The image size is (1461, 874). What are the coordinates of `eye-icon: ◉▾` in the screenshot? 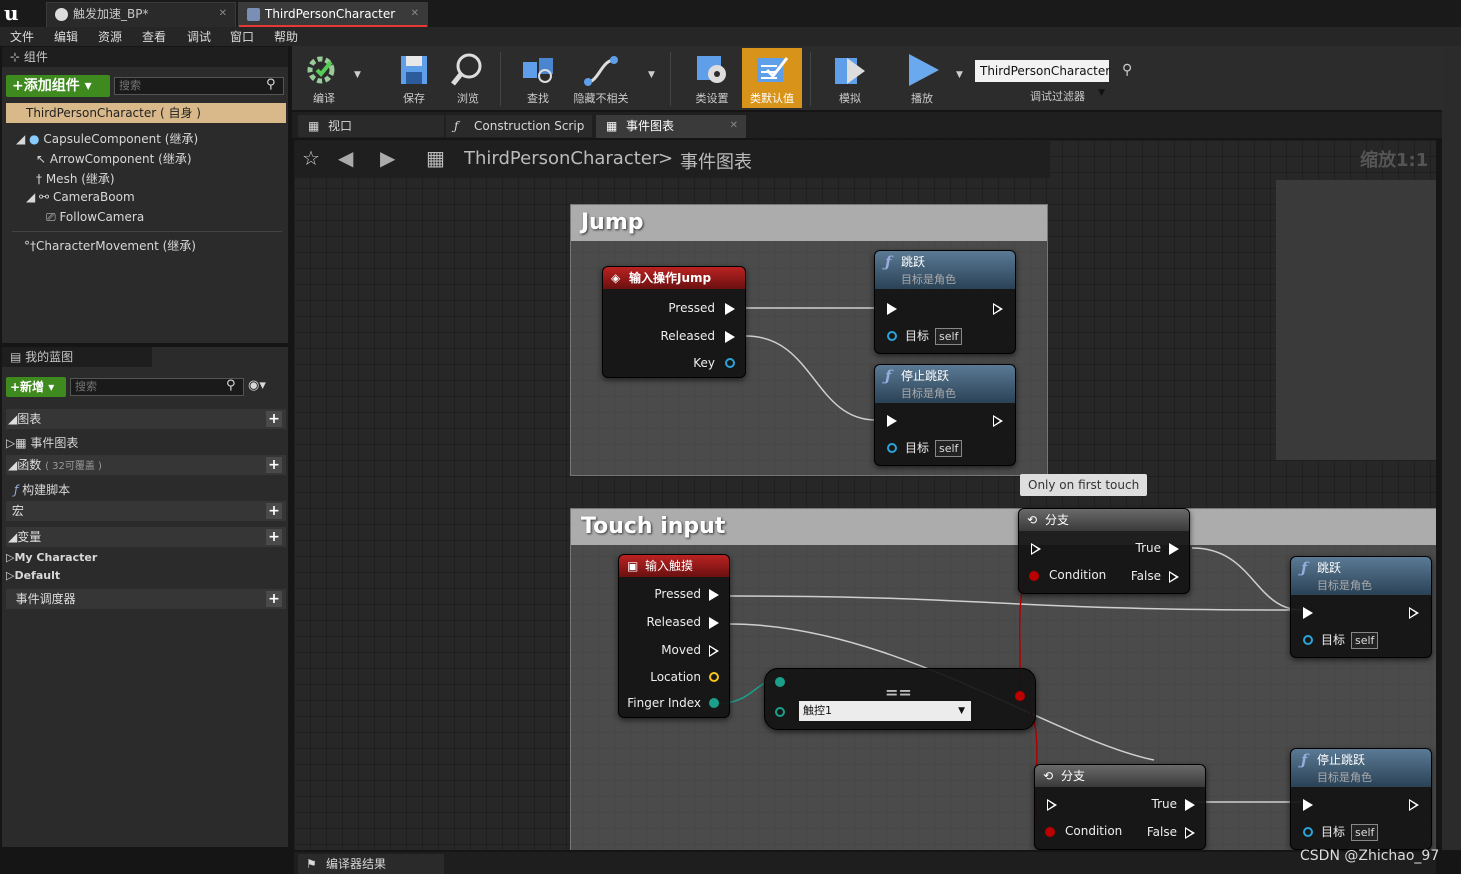 It's located at (257, 385).